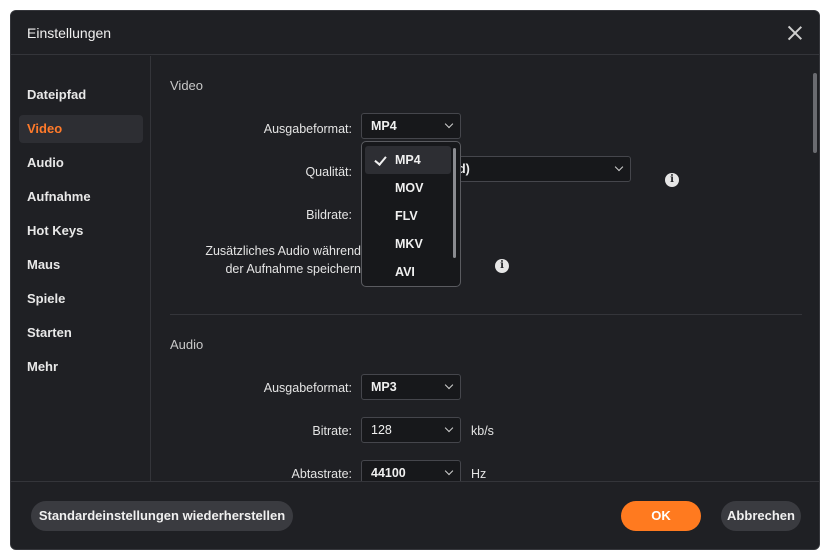  I want to click on extra-audio-label-line1: Zusätzliches Audio während, so click(283, 251).